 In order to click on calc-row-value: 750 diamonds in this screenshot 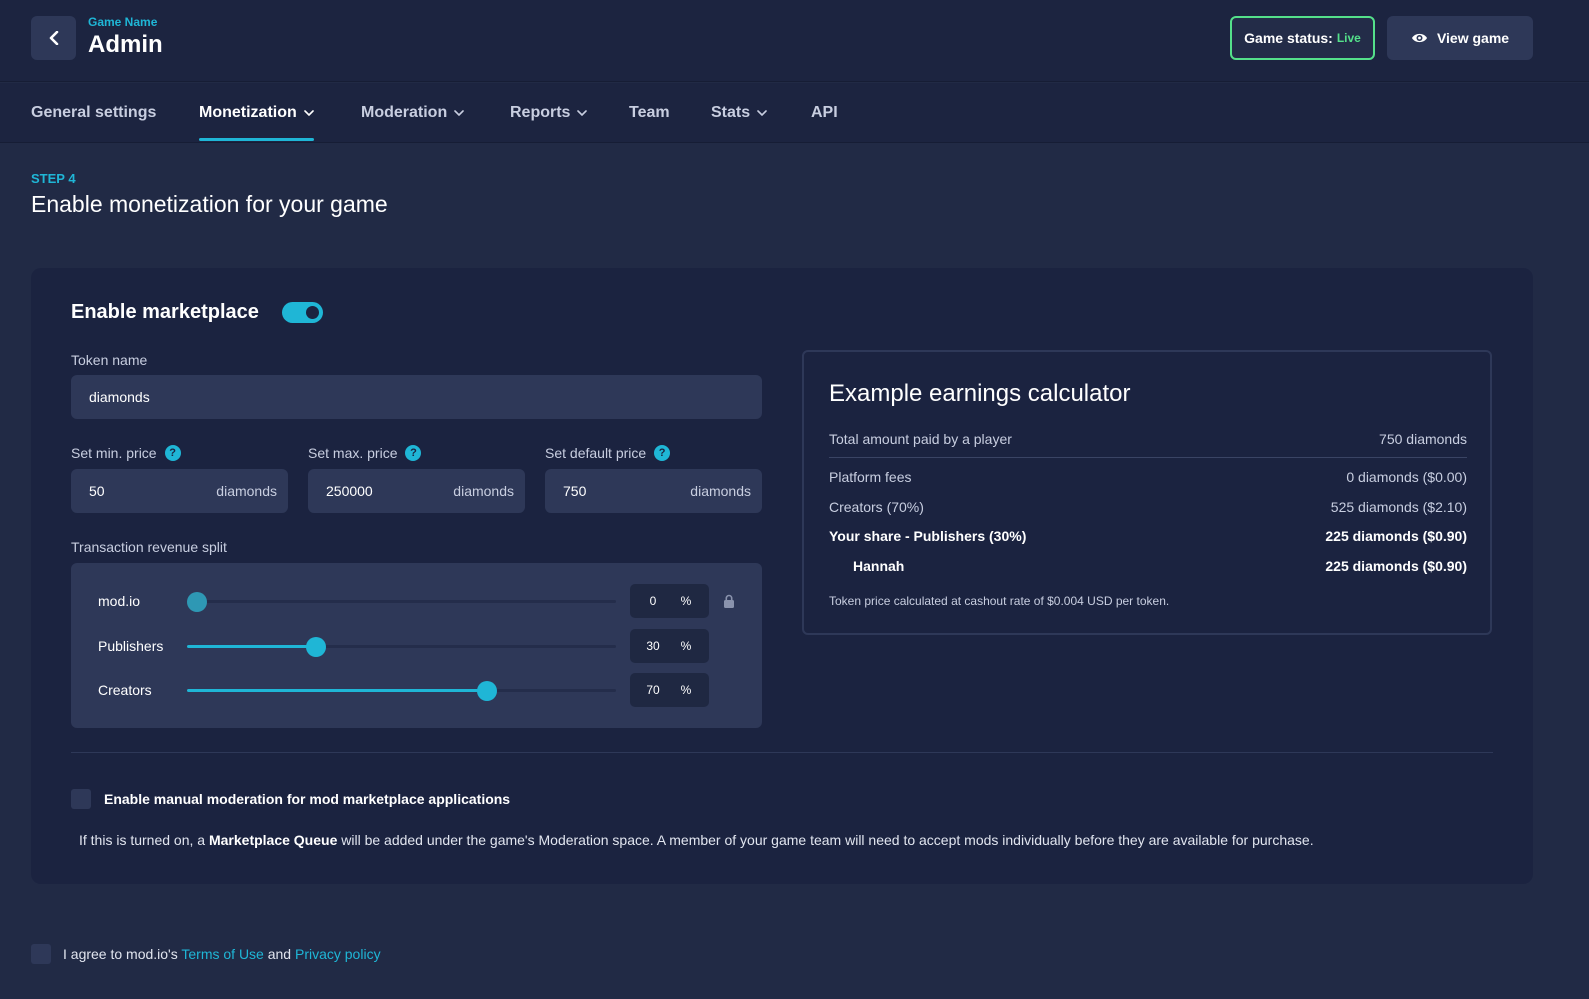, I will do `click(1423, 439)`.